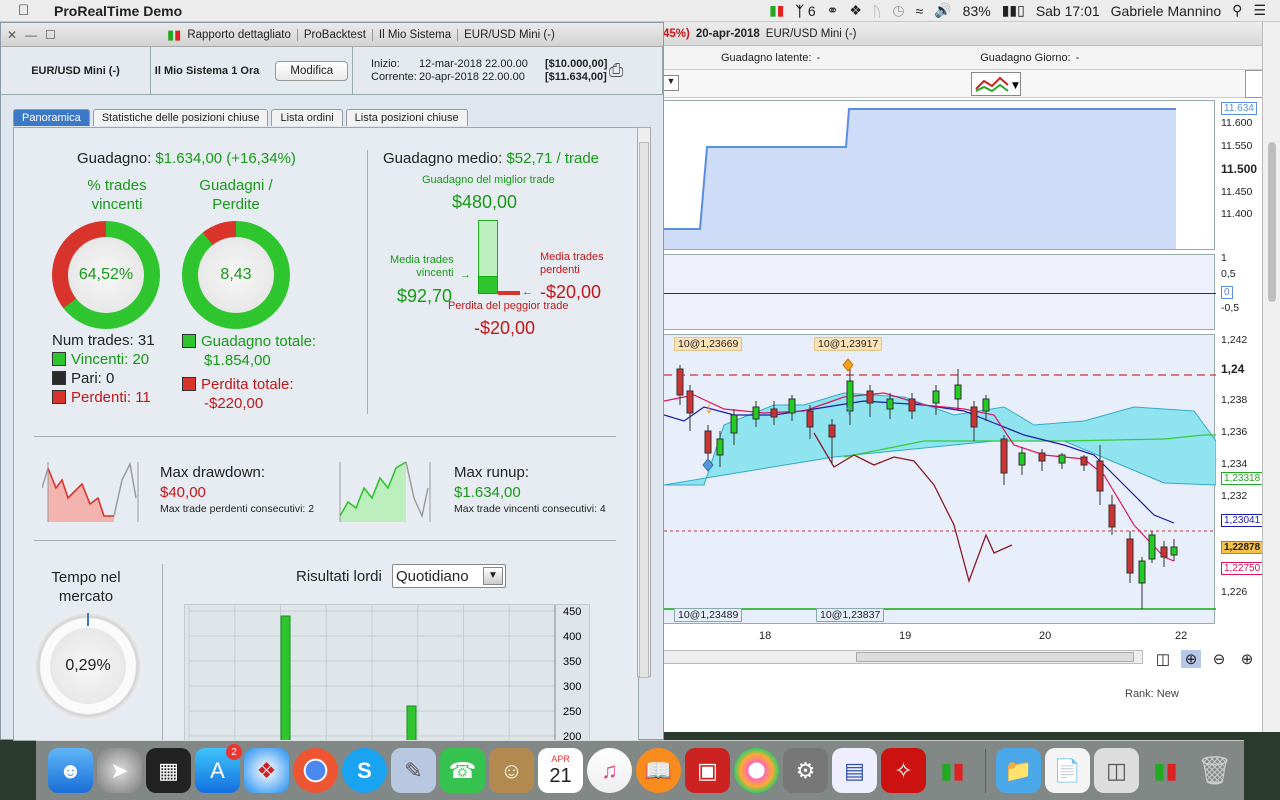 Image resolution: width=1280 pixels, height=800 pixels. What do you see at coordinates (996, 84) in the screenshot?
I see `indicator-picker-button: ▼` at bounding box center [996, 84].